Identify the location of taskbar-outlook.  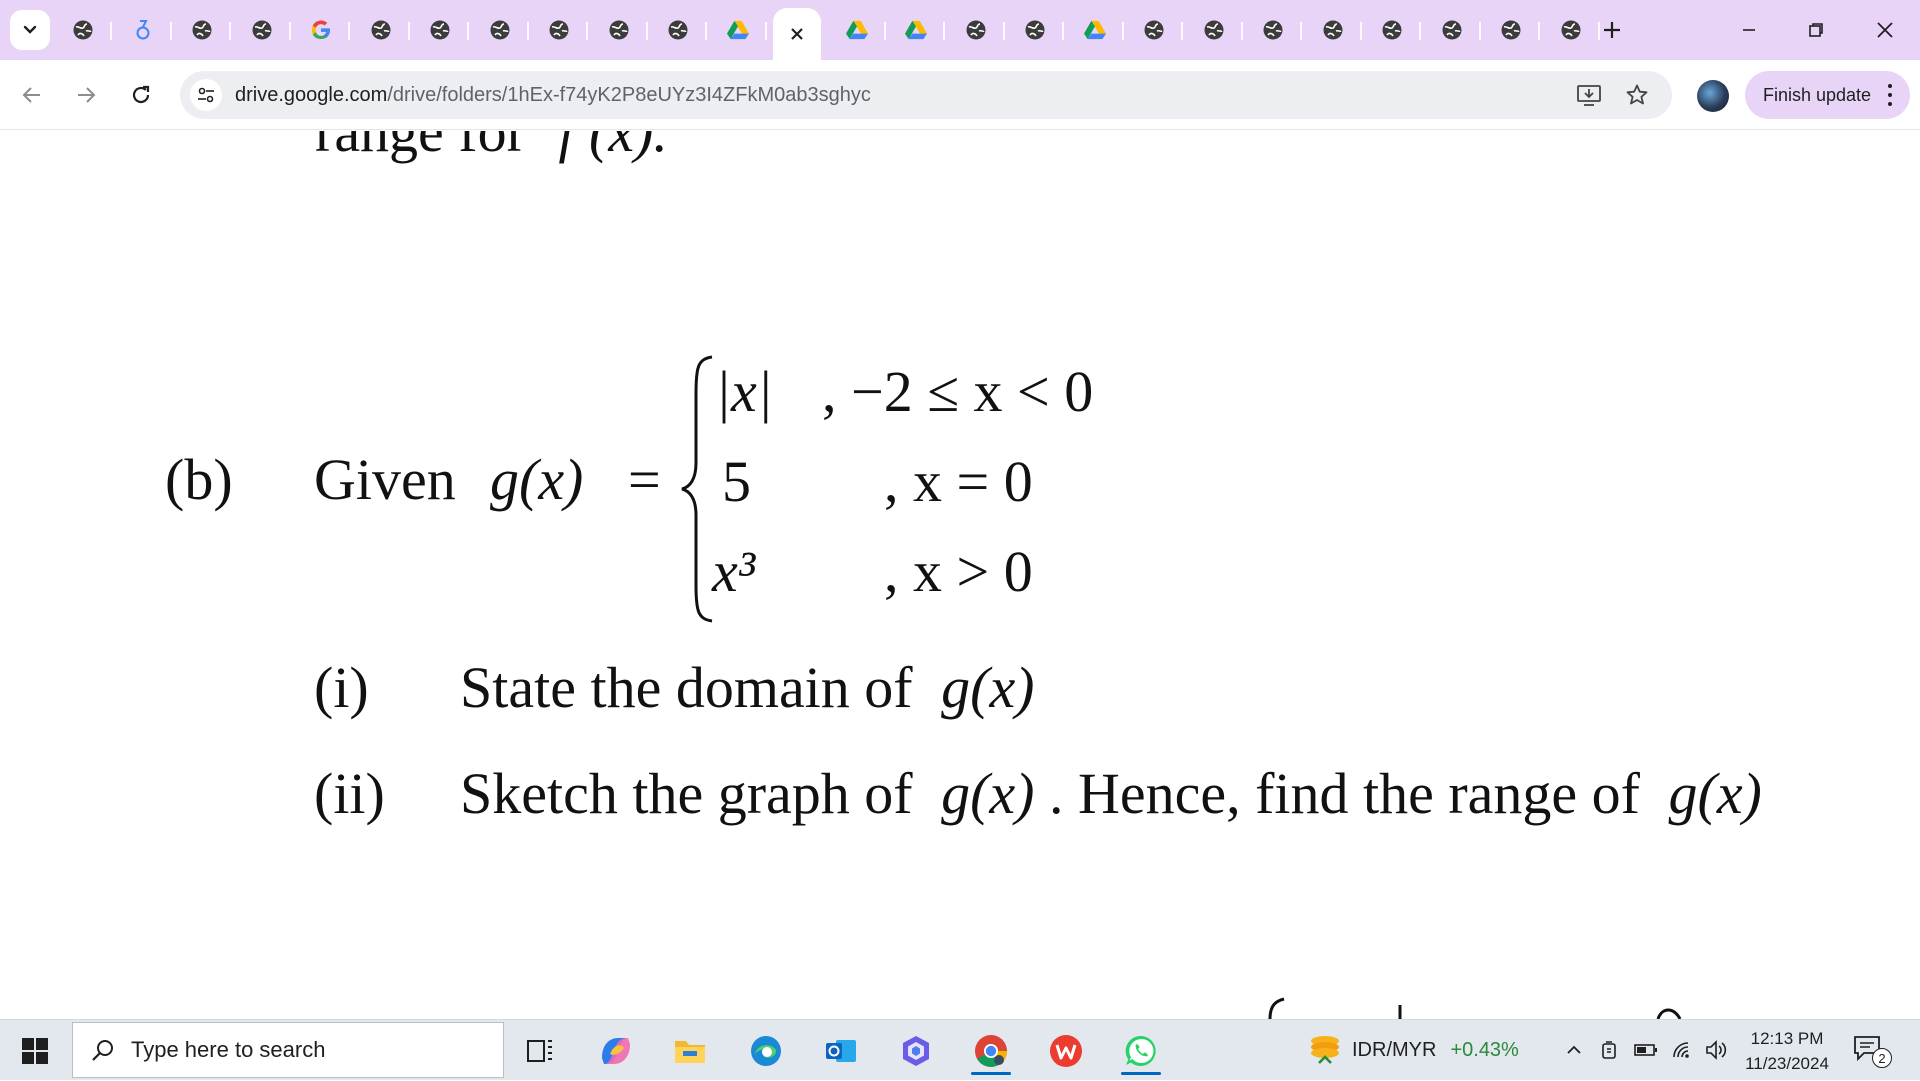
(841, 1050).